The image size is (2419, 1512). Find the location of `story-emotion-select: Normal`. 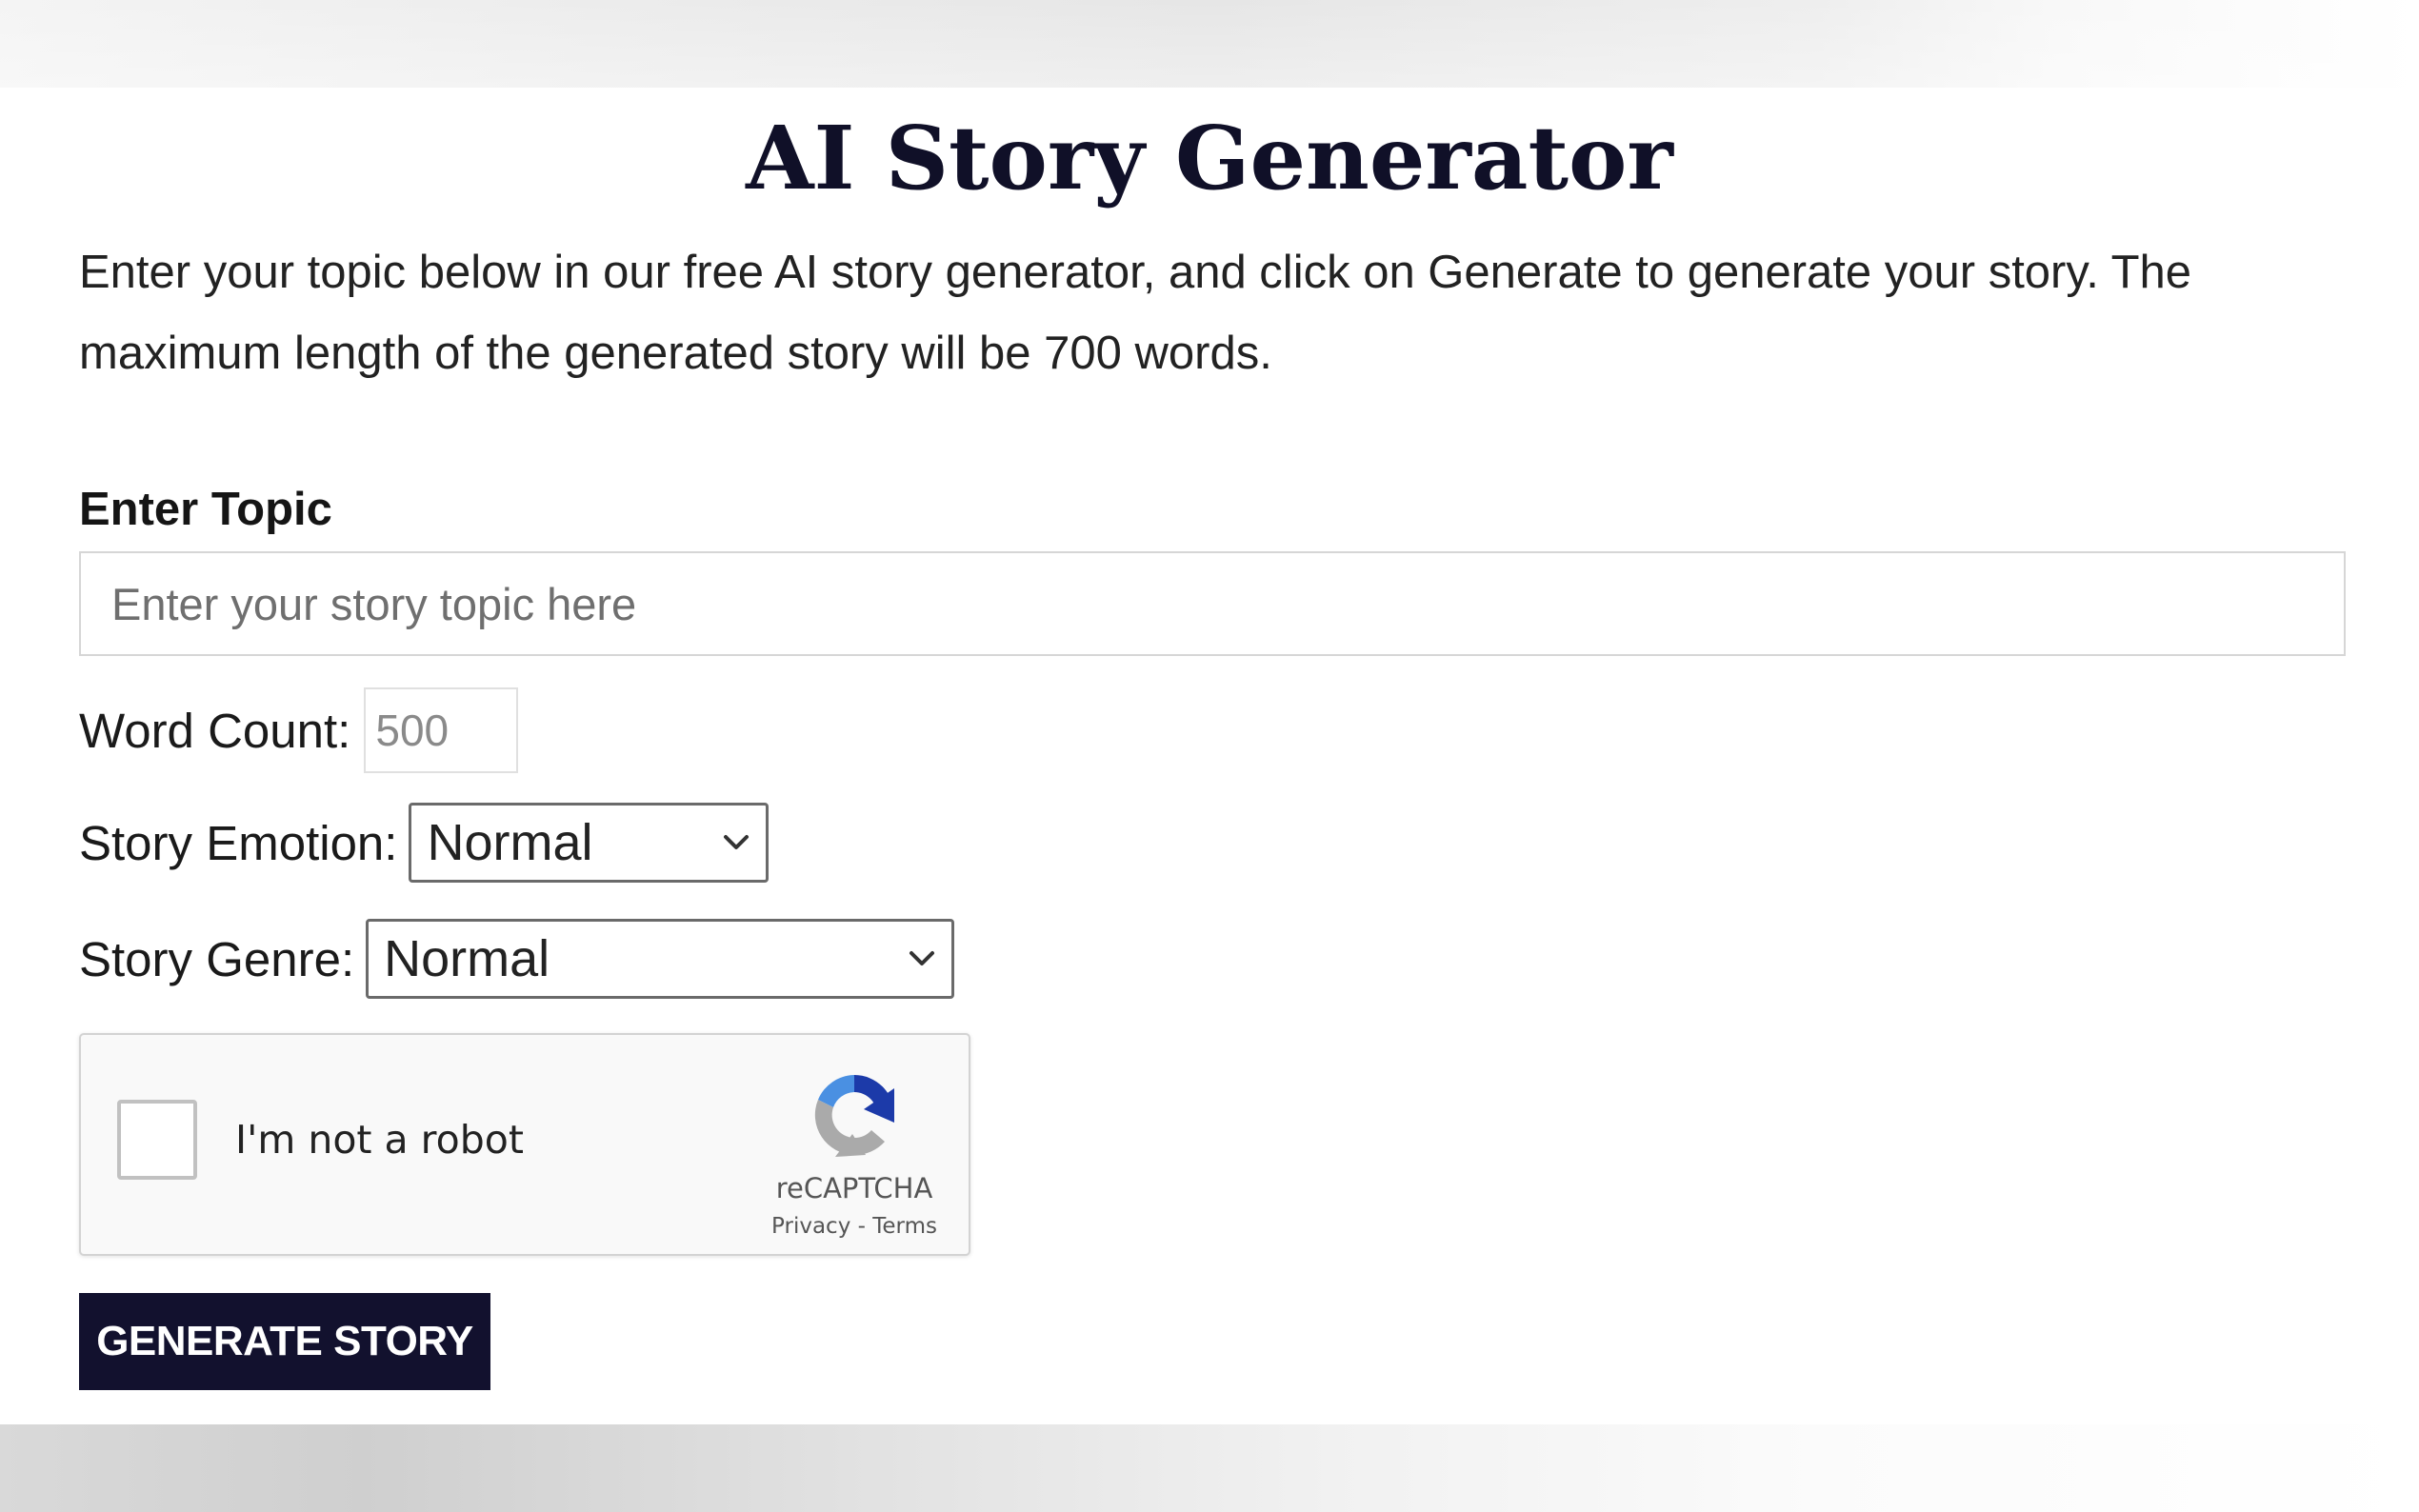

story-emotion-select: Normal is located at coordinates (589, 843).